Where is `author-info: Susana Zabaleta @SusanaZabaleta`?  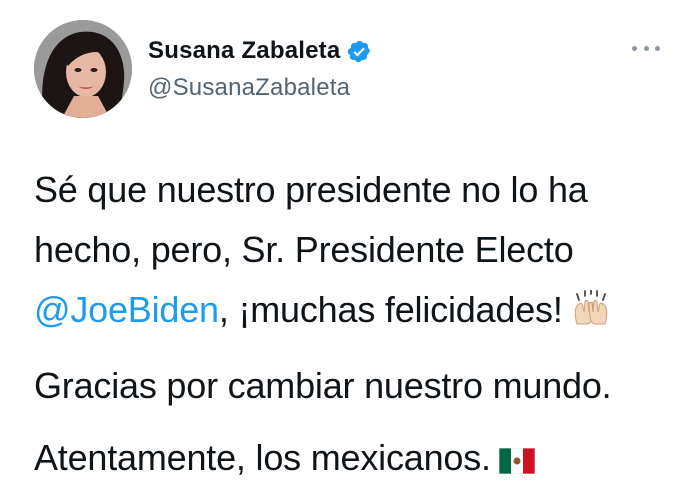
author-info: Susana Zabaleta @SusanaZabaleta is located at coordinates (260, 69).